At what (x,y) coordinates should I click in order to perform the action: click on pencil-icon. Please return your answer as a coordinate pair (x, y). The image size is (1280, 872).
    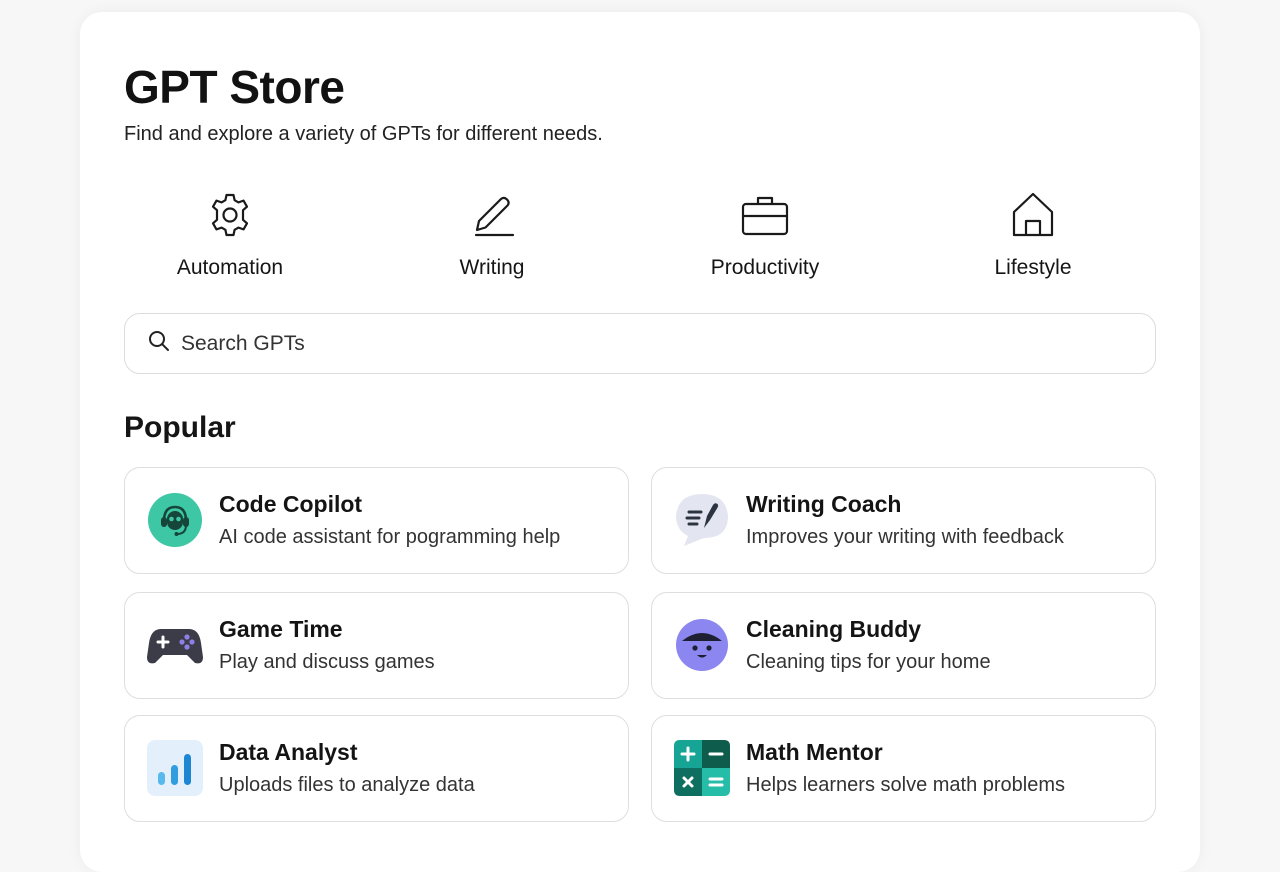
    Looking at the image, I should click on (492, 217).